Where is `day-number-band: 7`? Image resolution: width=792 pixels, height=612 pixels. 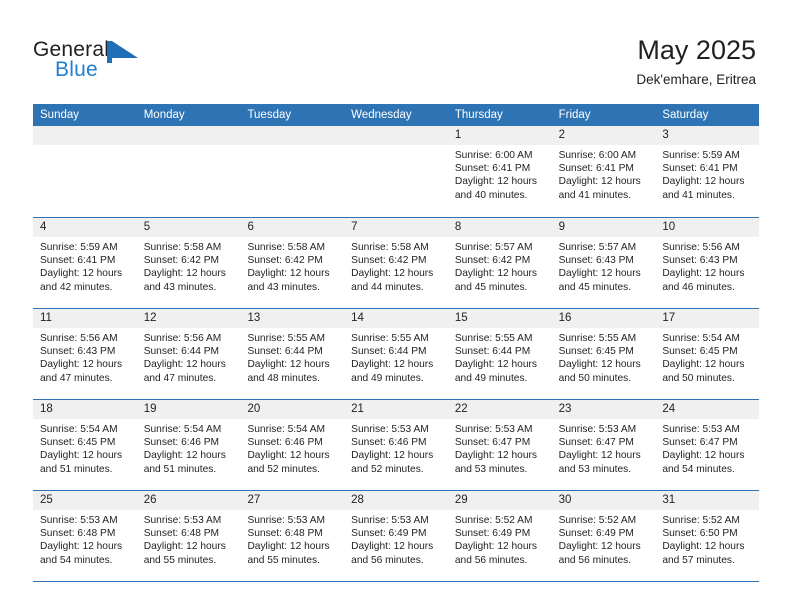 day-number-band: 7 is located at coordinates (396, 227).